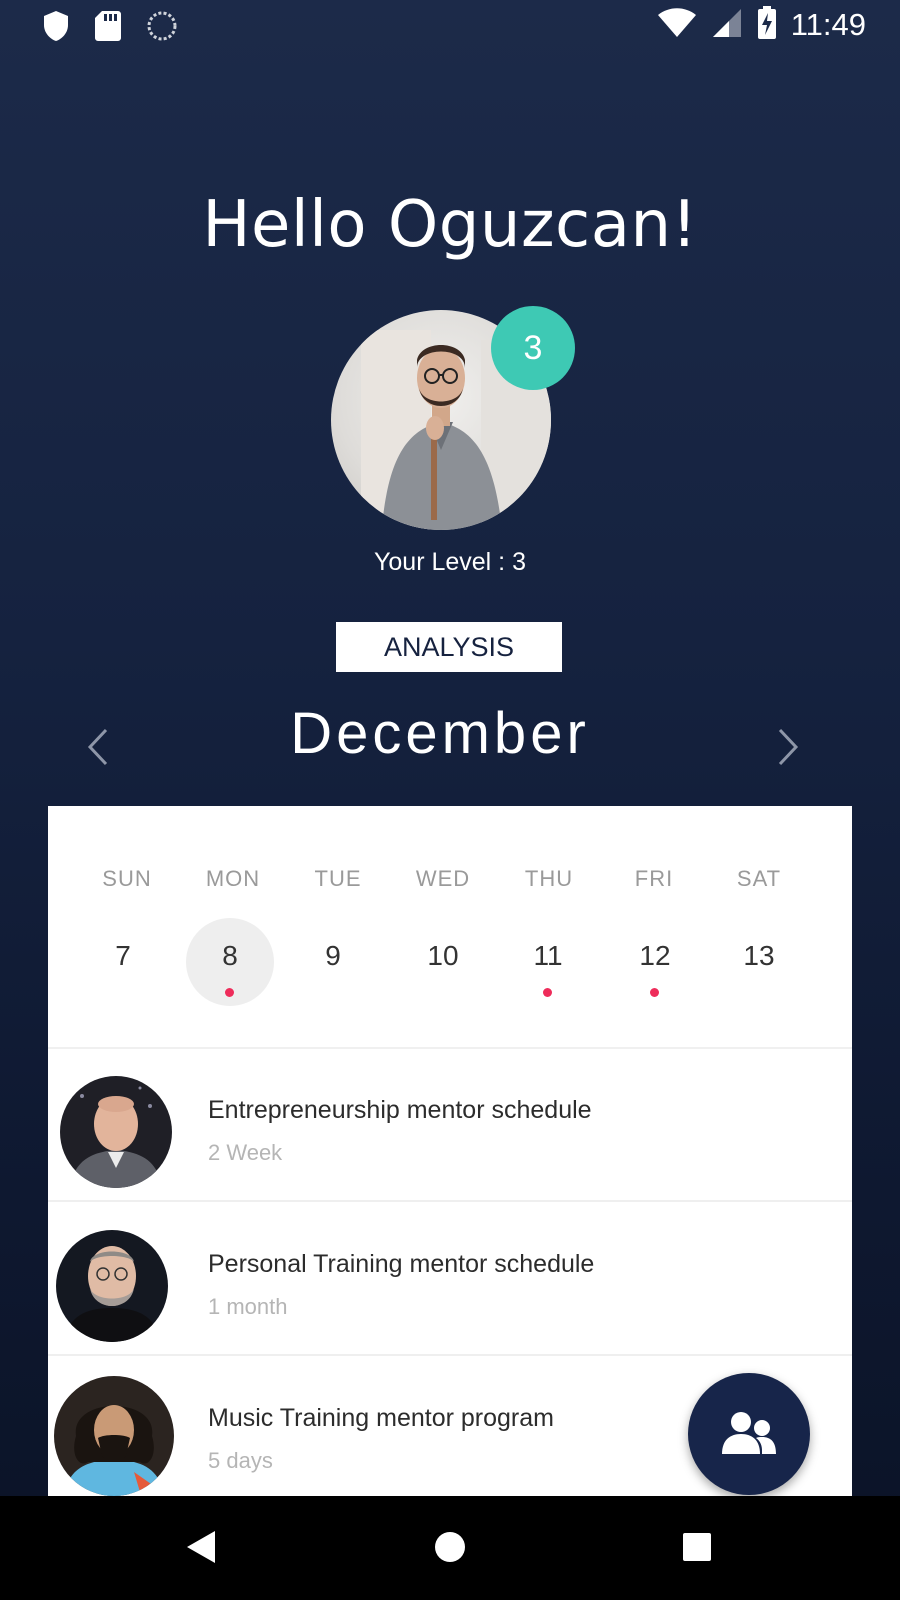 This screenshot has width=900, height=1600. I want to click on date-cell-11: 11, so click(548, 963).